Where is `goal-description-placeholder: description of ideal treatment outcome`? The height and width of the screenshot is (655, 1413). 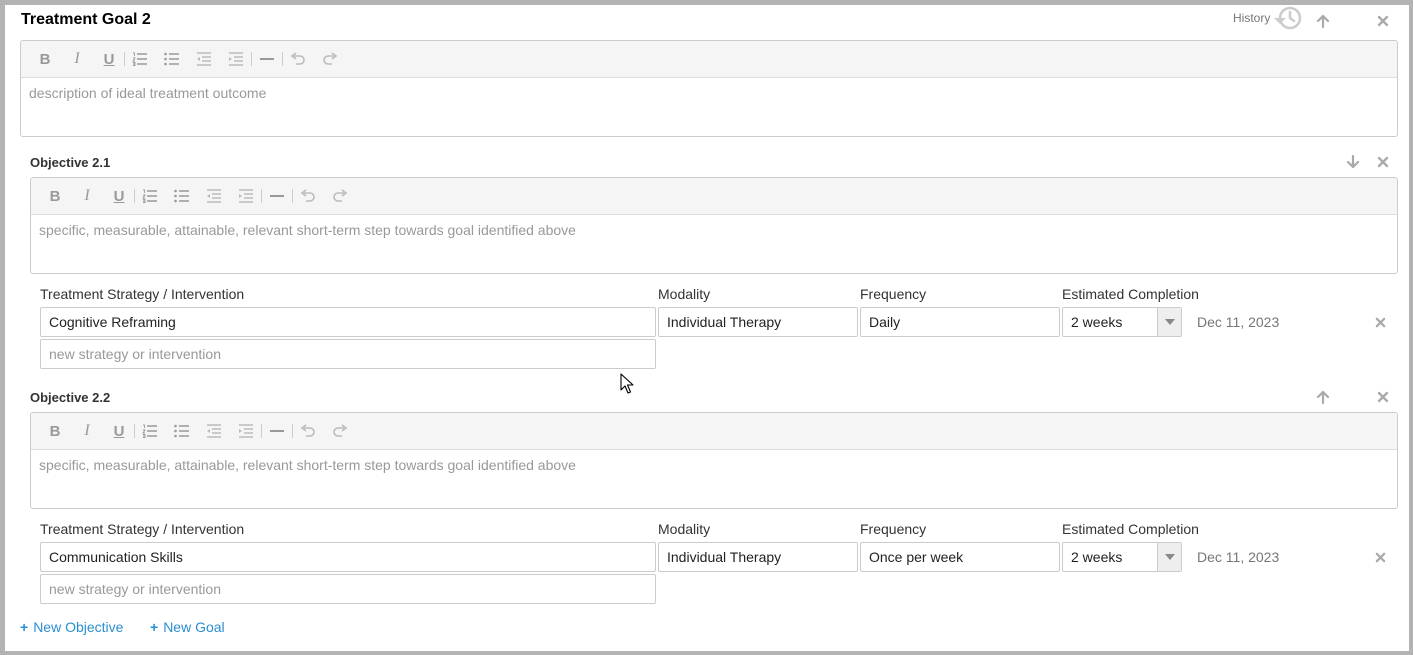
goal-description-placeholder: description of ideal treatment outcome is located at coordinates (709, 93).